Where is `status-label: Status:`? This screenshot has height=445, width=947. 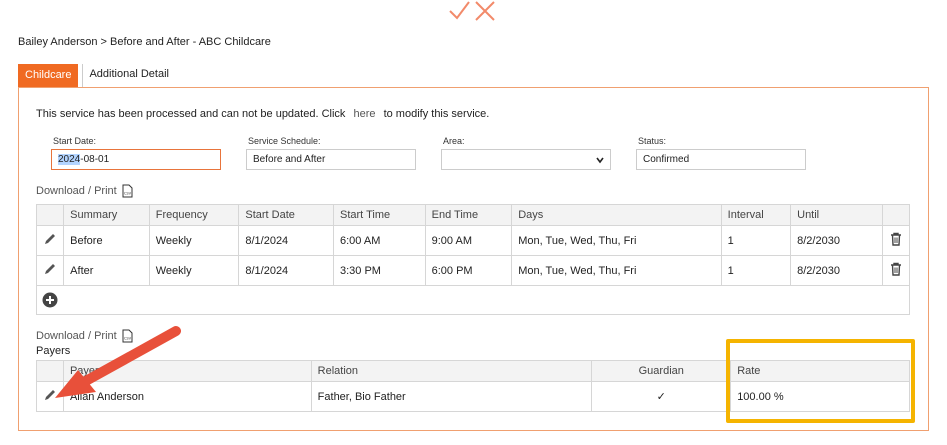 status-label: Status: is located at coordinates (652, 141).